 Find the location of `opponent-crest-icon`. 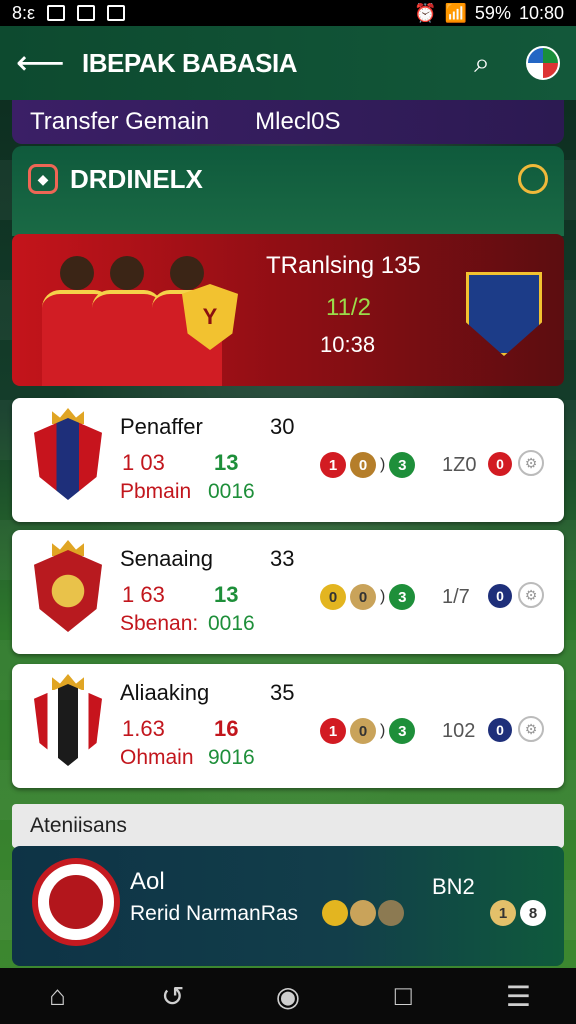

opponent-crest-icon is located at coordinates (504, 314).